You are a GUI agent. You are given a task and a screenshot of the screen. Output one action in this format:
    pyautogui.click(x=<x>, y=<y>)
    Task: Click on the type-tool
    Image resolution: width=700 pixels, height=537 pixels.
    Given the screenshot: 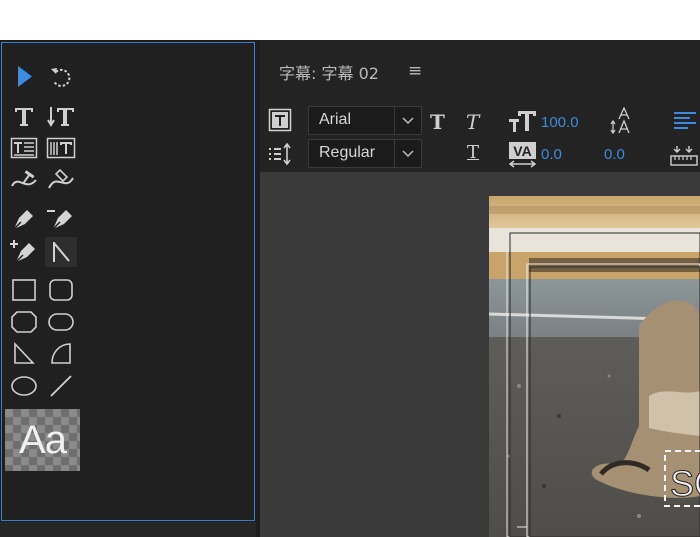 What is the action you would take?
    pyautogui.click(x=24, y=116)
    